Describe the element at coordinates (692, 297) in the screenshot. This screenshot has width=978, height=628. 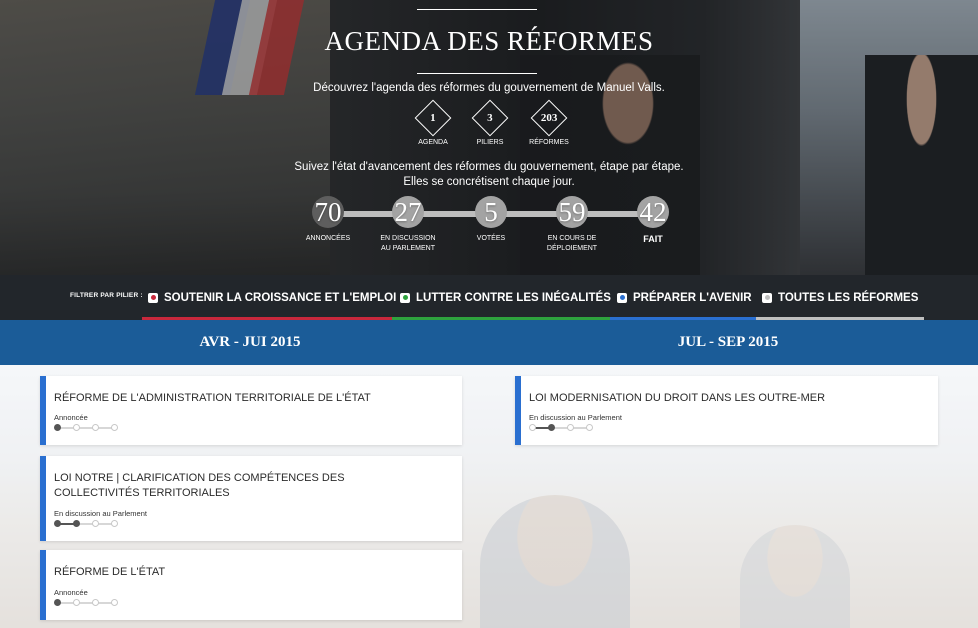
I see `filter-label-avenir: PRÉPARER L'AVENIR` at that location.